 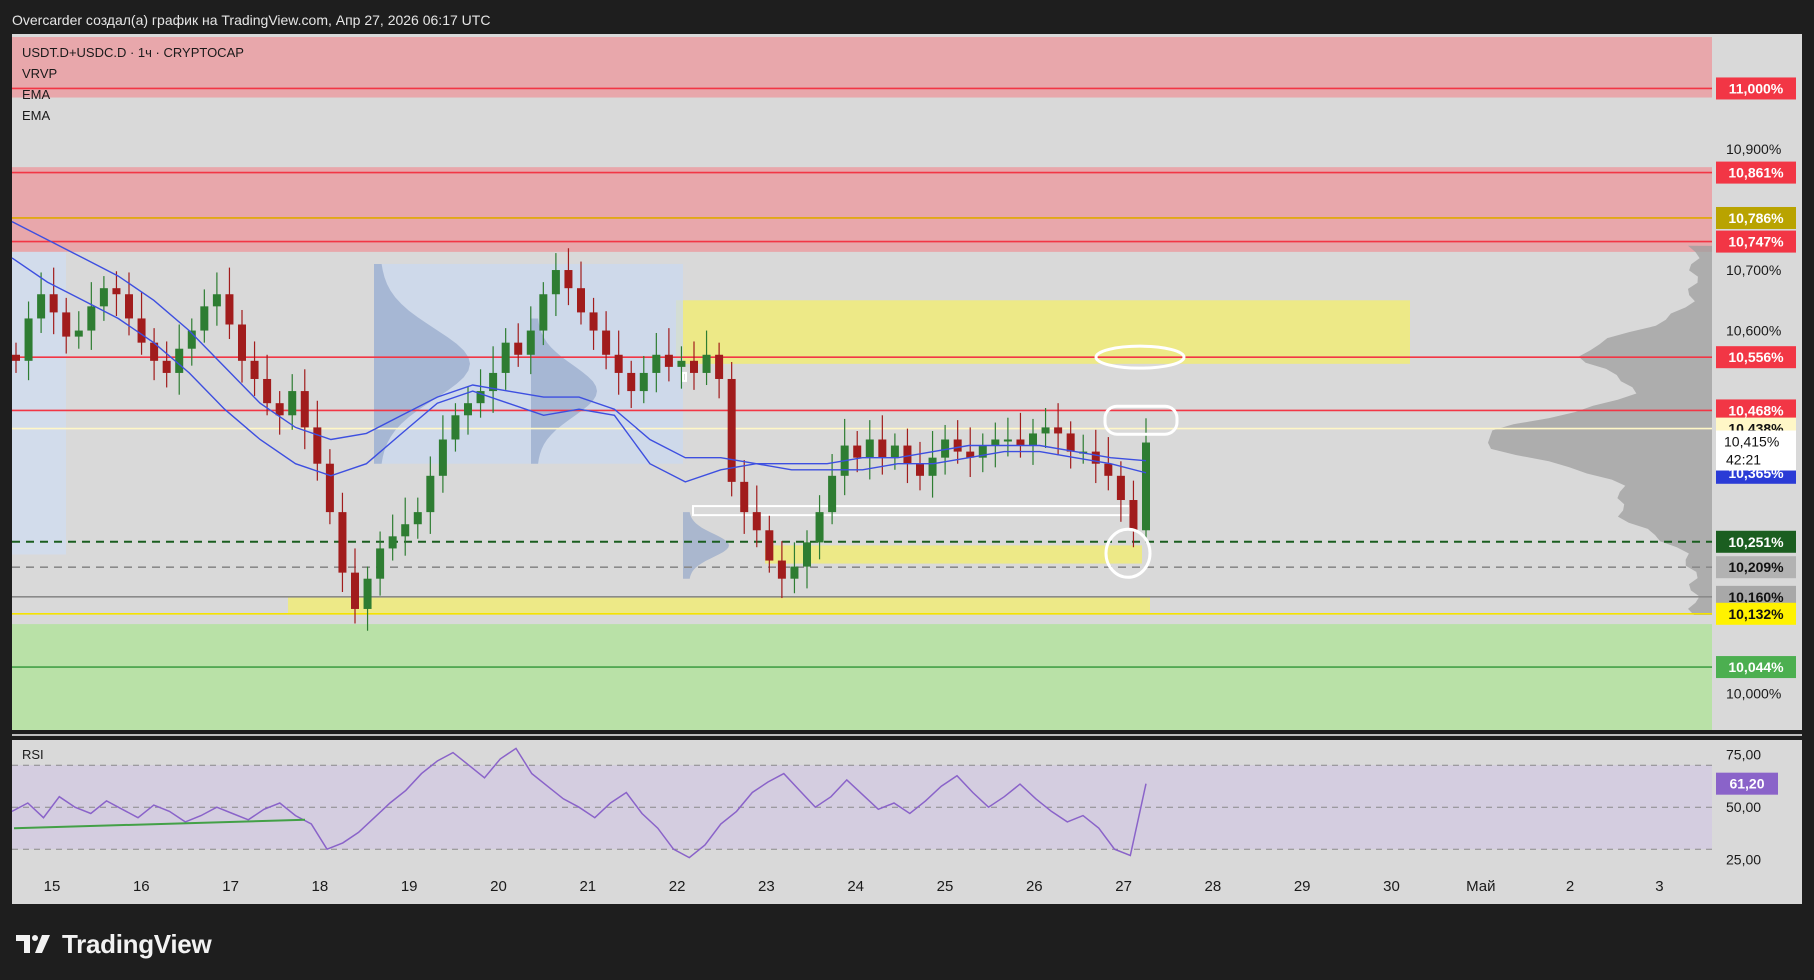 I want to click on current-price-text: 10,415%, so click(x=1751, y=442).